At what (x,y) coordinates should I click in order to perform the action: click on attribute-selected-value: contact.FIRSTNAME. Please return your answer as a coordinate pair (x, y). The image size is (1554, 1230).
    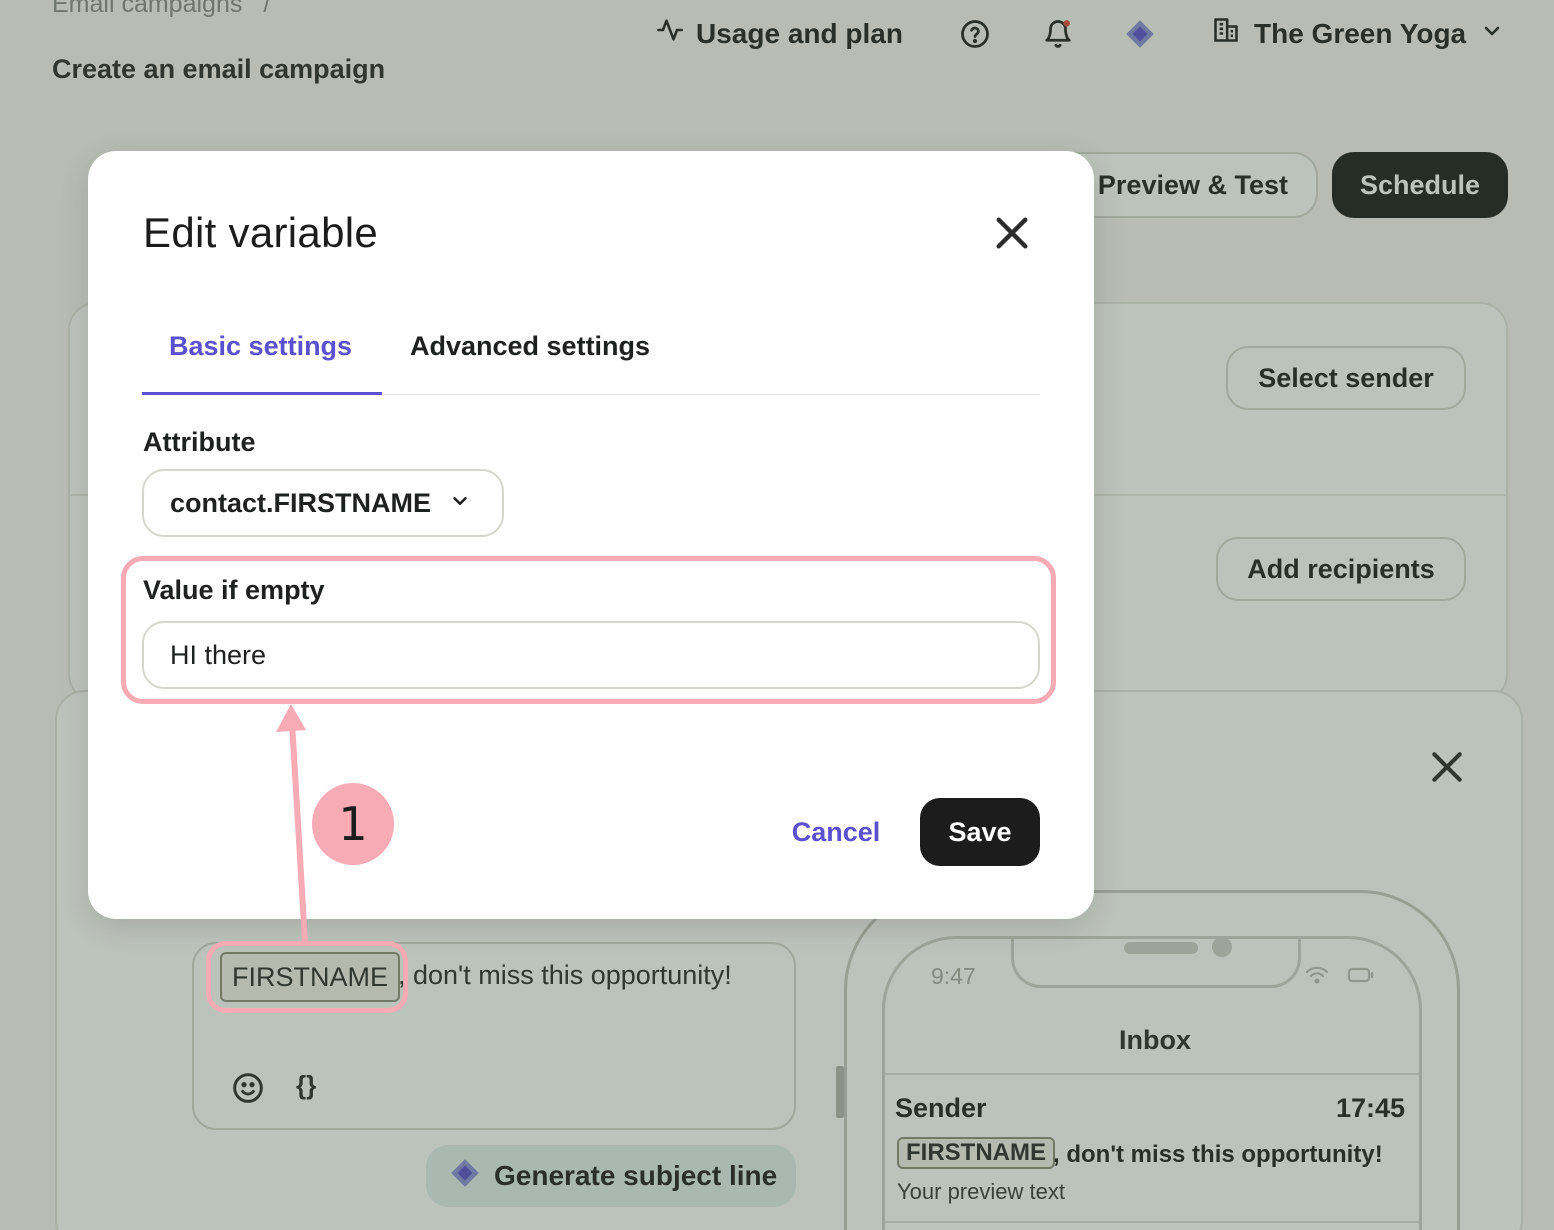
    Looking at the image, I should click on (301, 502).